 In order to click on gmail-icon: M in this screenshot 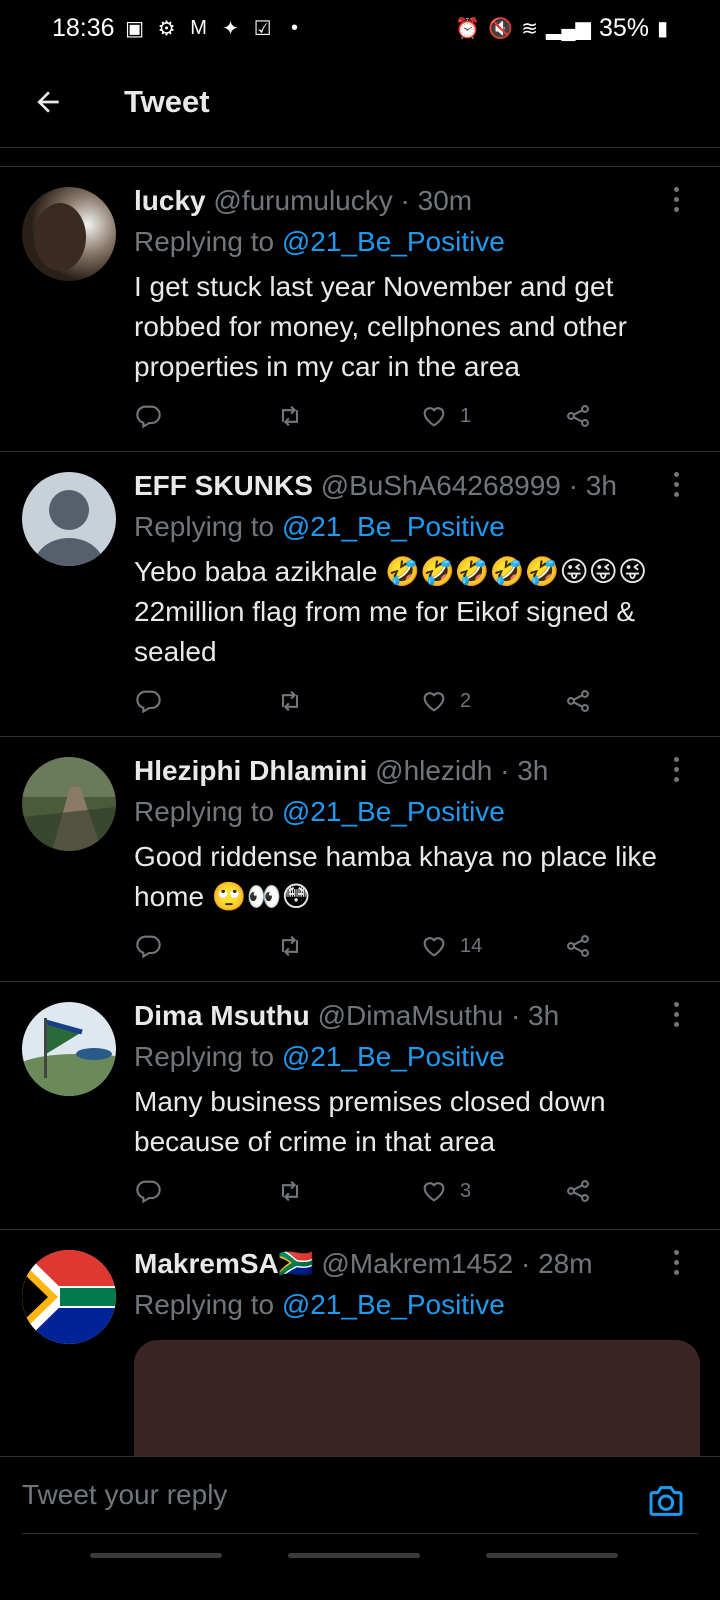, I will do `click(198, 27)`.